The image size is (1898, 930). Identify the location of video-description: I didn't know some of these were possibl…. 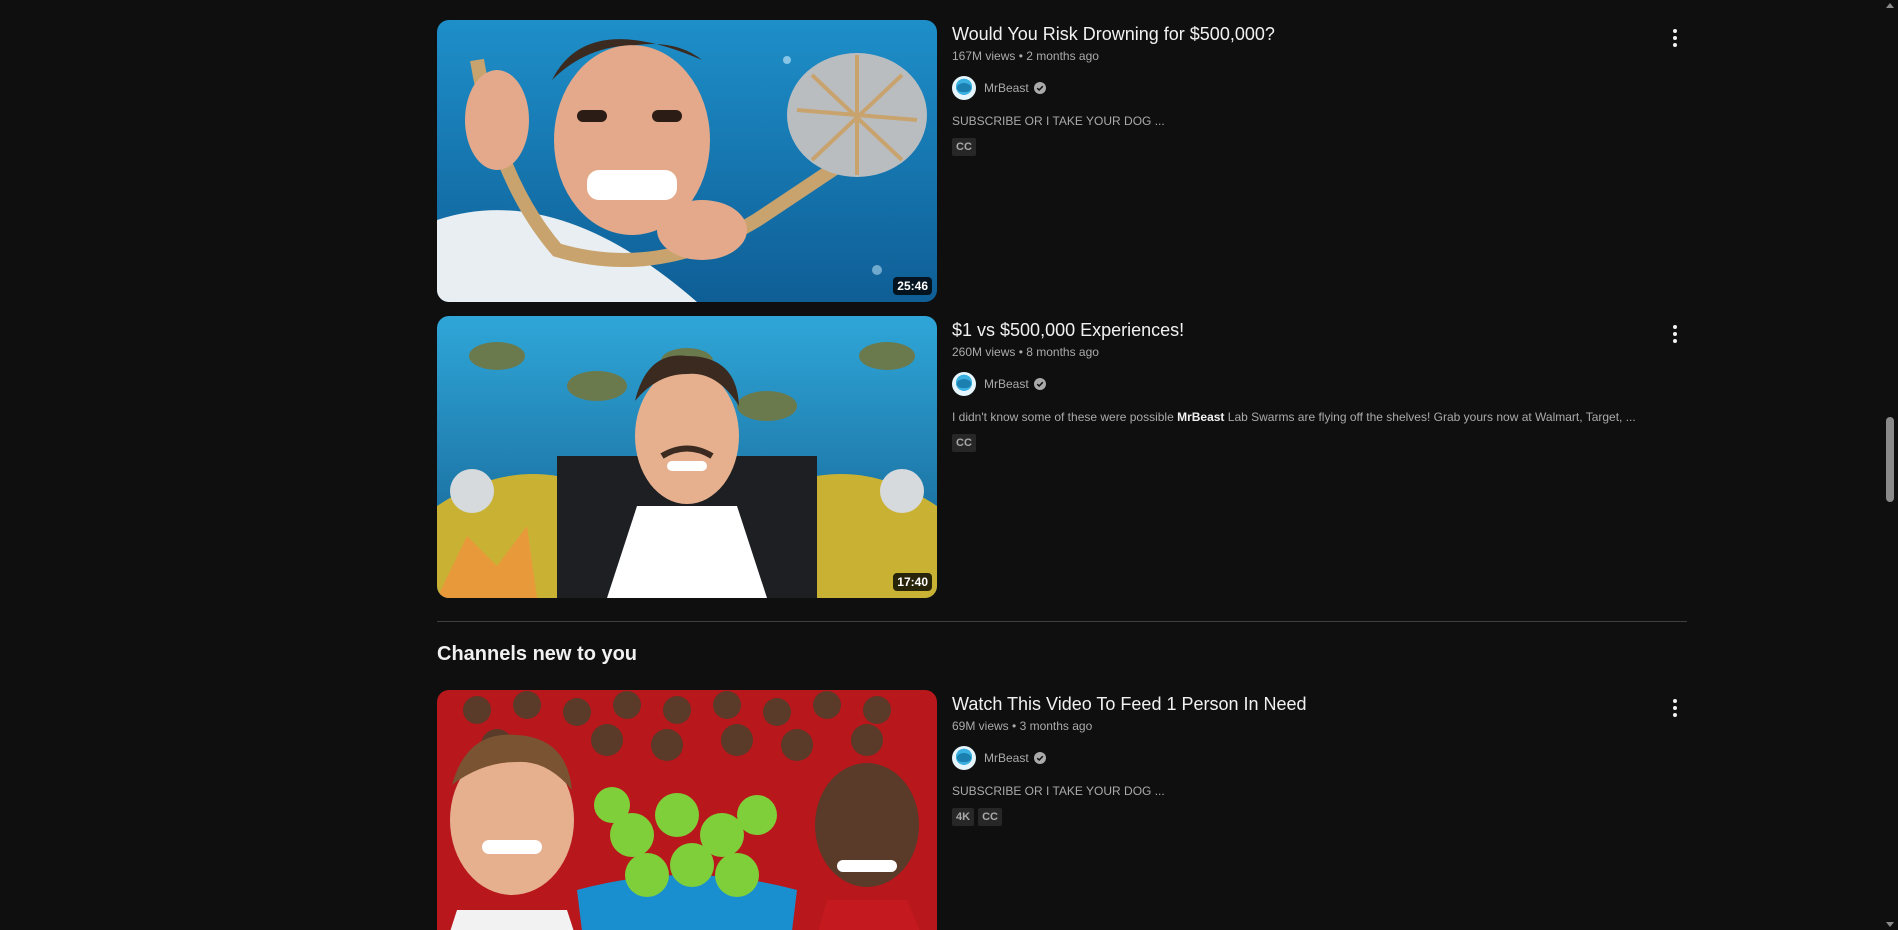
(1312, 417).